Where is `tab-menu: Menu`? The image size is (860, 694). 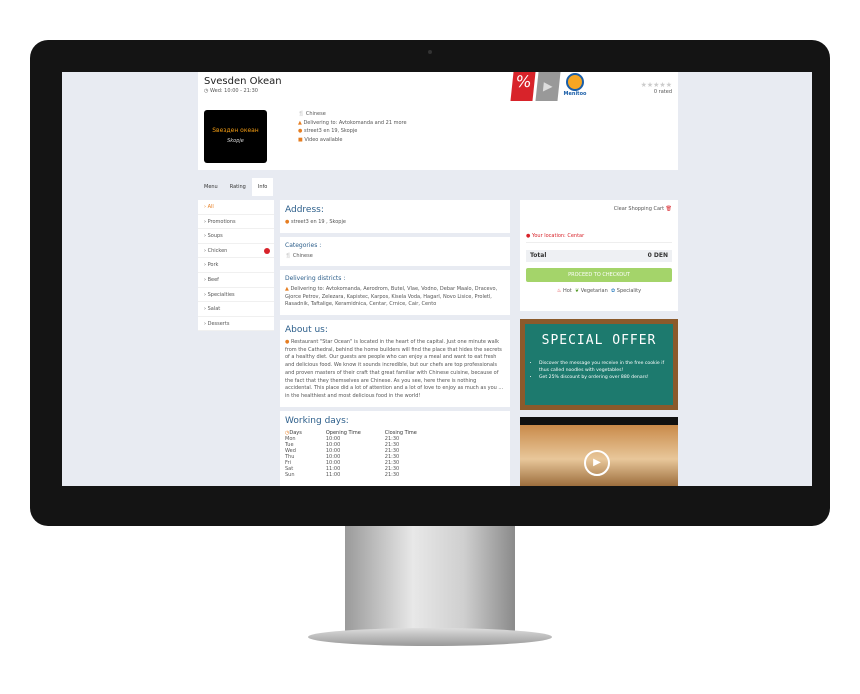 tab-menu: Menu is located at coordinates (211, 187).